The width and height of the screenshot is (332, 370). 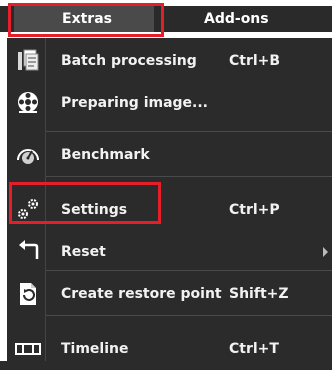 I want to click on menu-item-shortcut: Ctrl+T, so click(x=254, y=349).